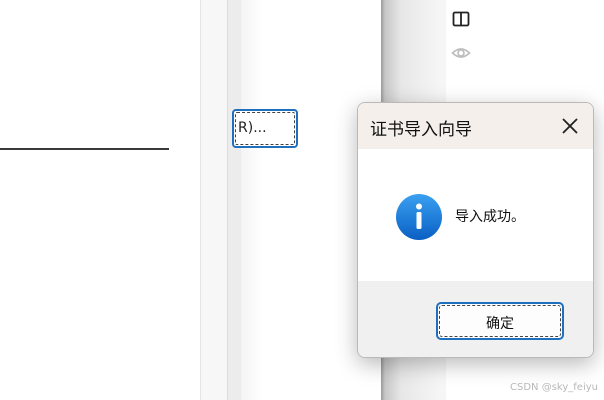  What do you see at coordinates (461, 53) in the screenshot?
I see `eye-icon` at bounding box center [461, 53].